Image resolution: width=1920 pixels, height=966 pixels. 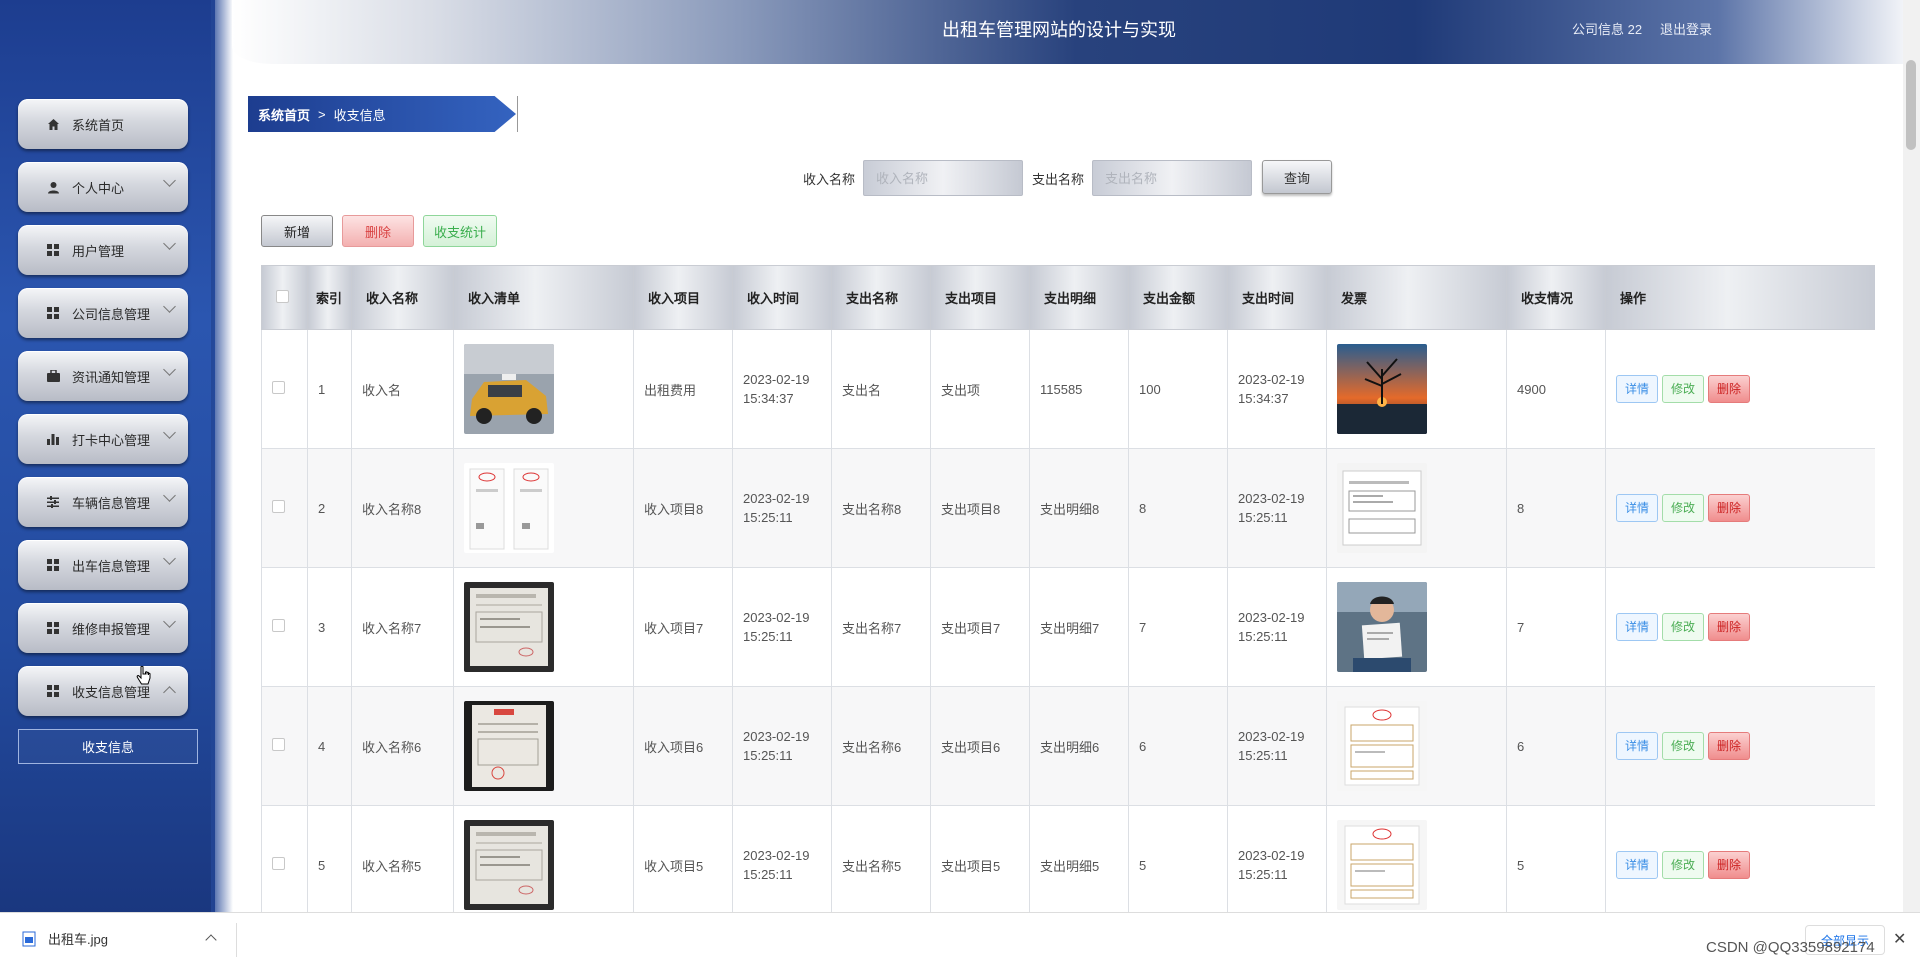 I want to click on cell-income-list, so click(x=543, y=858).